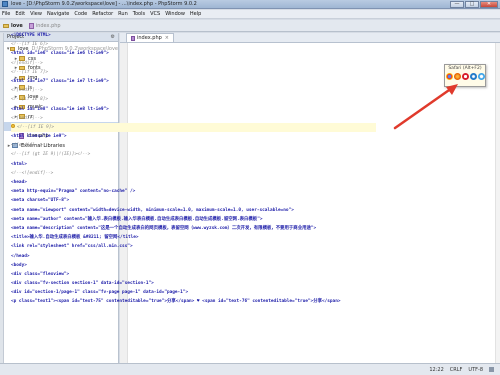 This screenshot has height=375, width=500. Describe the element at coordinates (193, 109) in the screenshot. I see `code-line: <html id="ie8" class="ie ie8 lt-ie9">` at that location.